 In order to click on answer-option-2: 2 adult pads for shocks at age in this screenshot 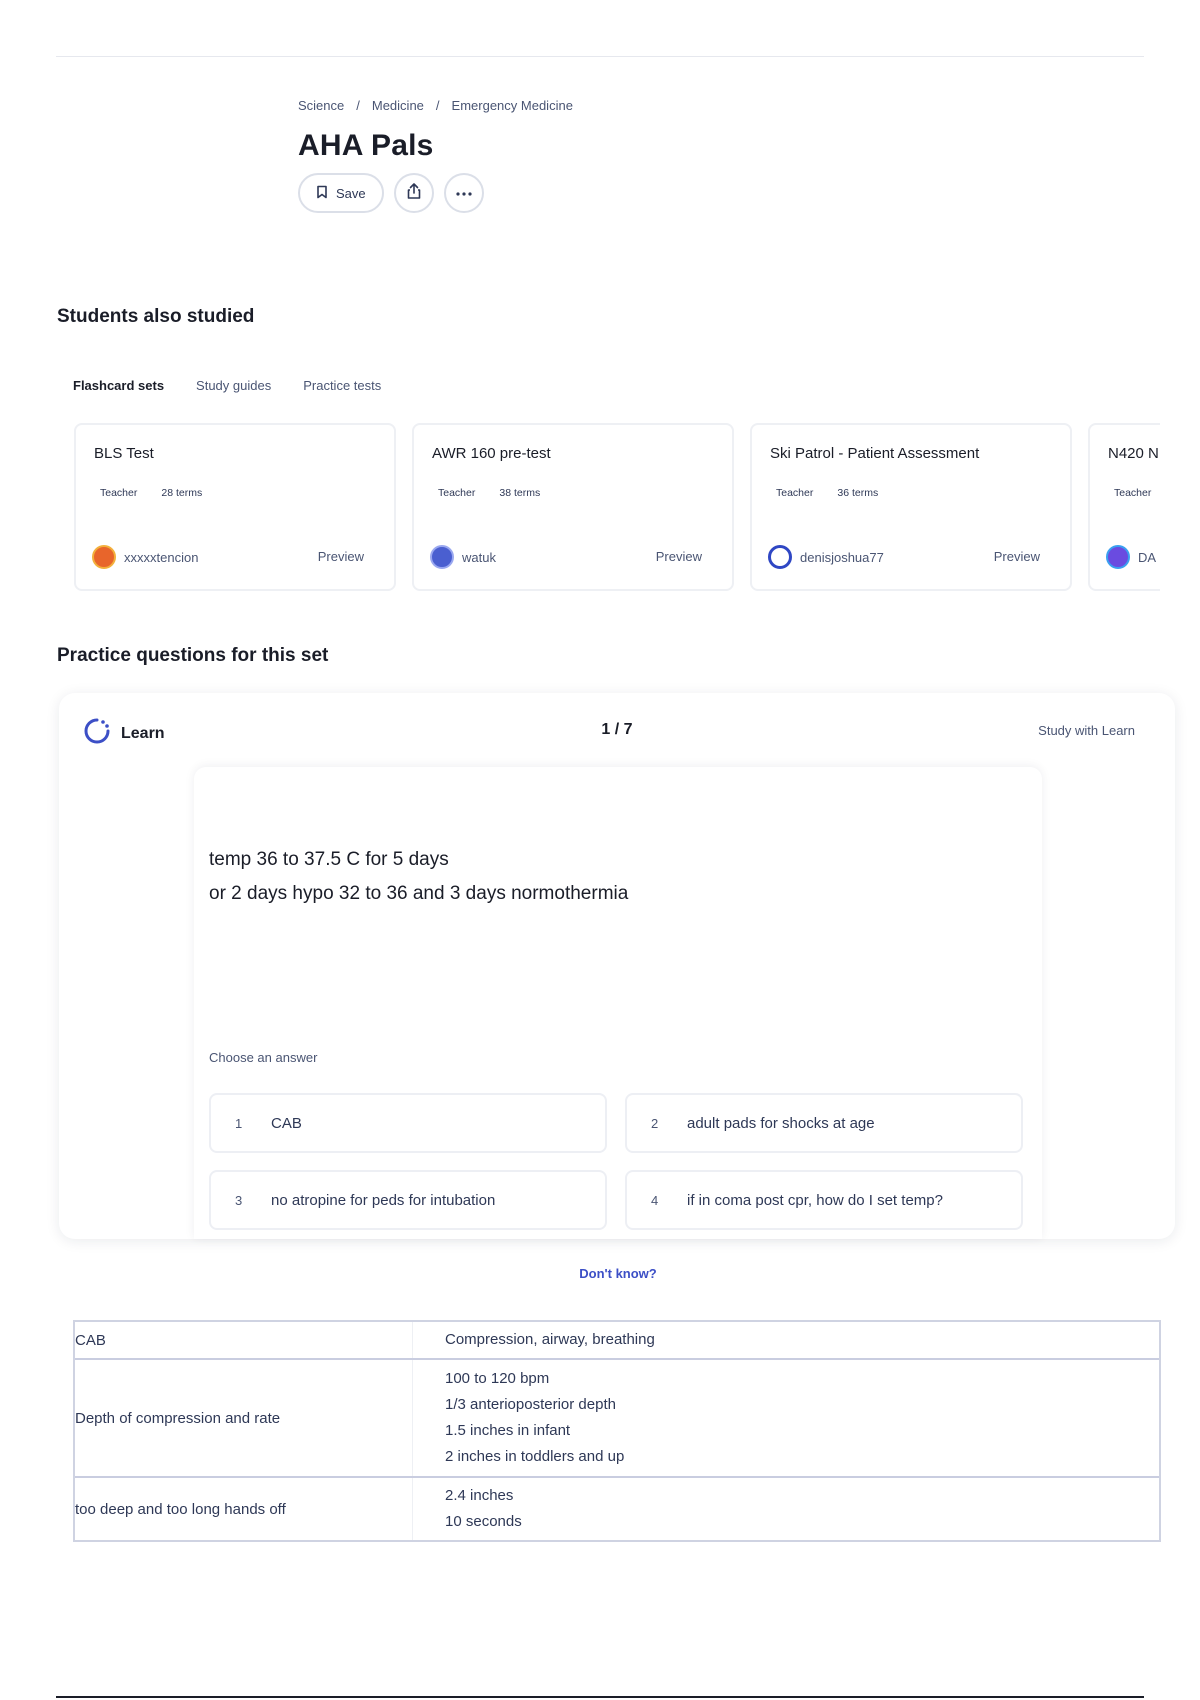, I will do `click(824, 1123)`.